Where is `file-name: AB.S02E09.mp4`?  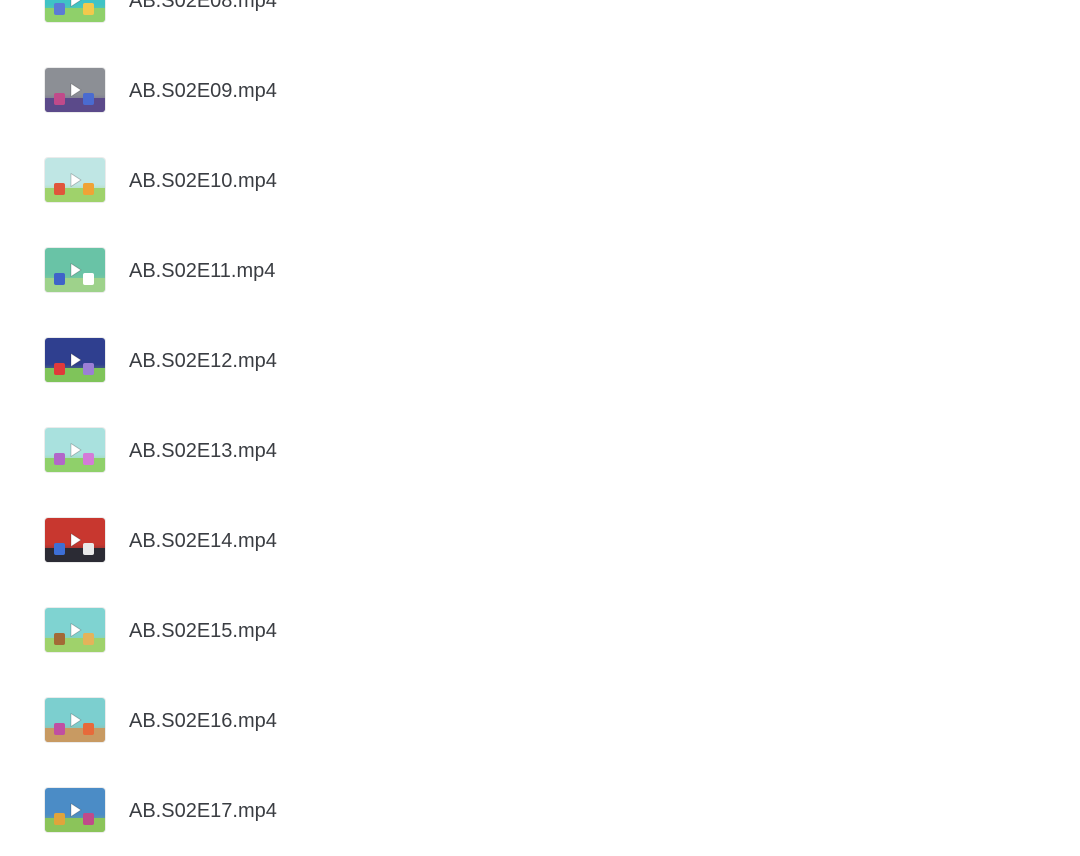 file-name: AB.S02E09.mp4 is located at coordinates (203, 91).